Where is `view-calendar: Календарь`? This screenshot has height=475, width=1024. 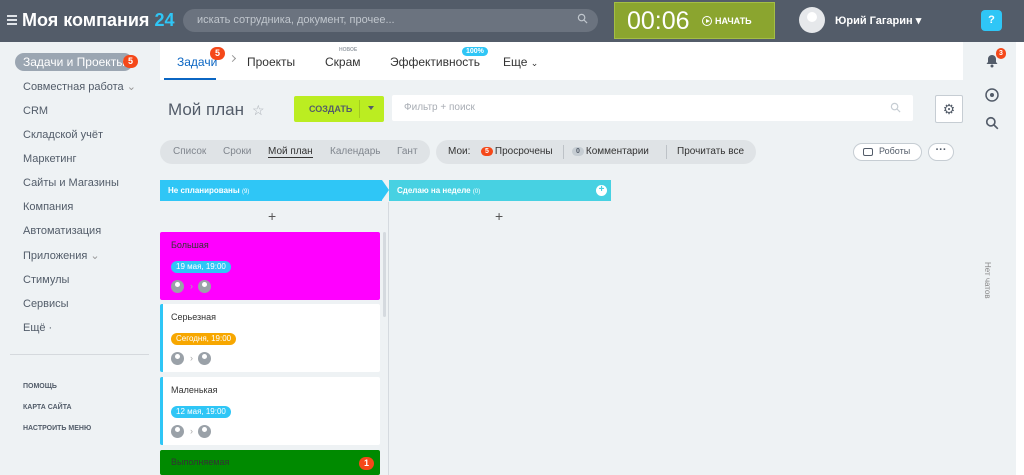
view-calendar: Календарь is located at coordinates (355, 151).